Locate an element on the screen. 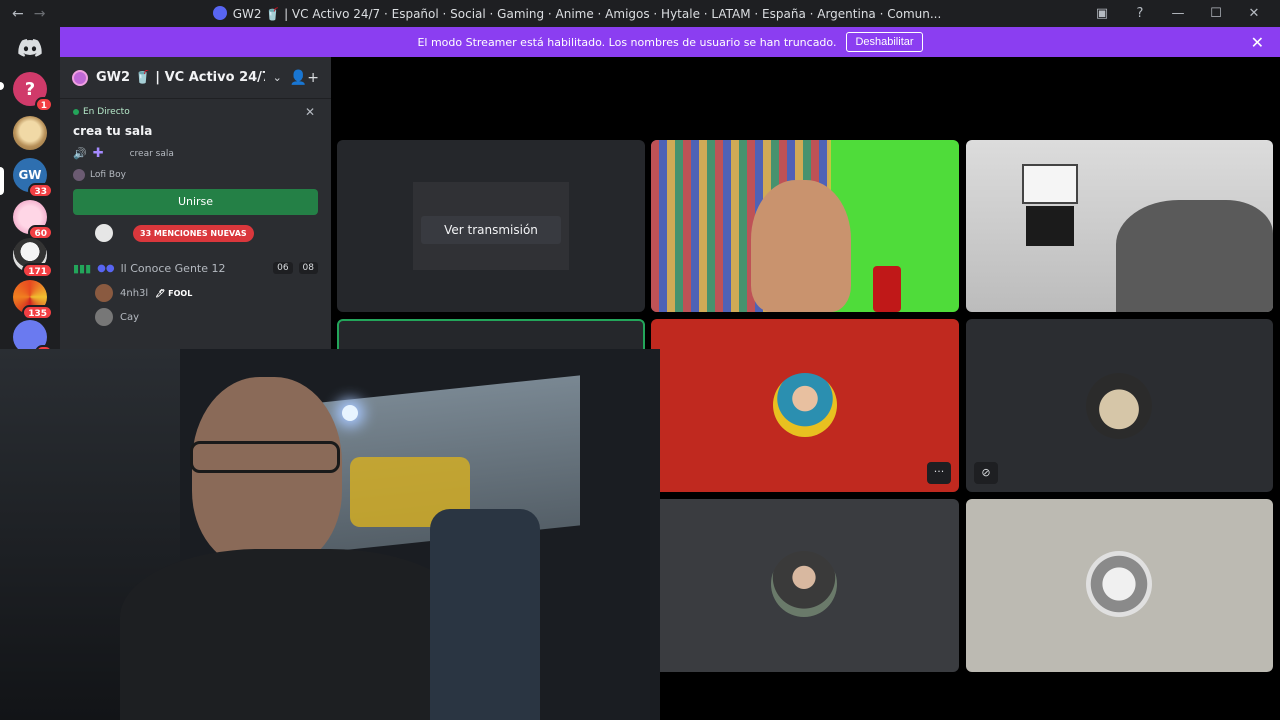 This screenshot has width=1280, height=720. avatar-tile-participant-4: ⊘ is located at coordinates (1119, 405).